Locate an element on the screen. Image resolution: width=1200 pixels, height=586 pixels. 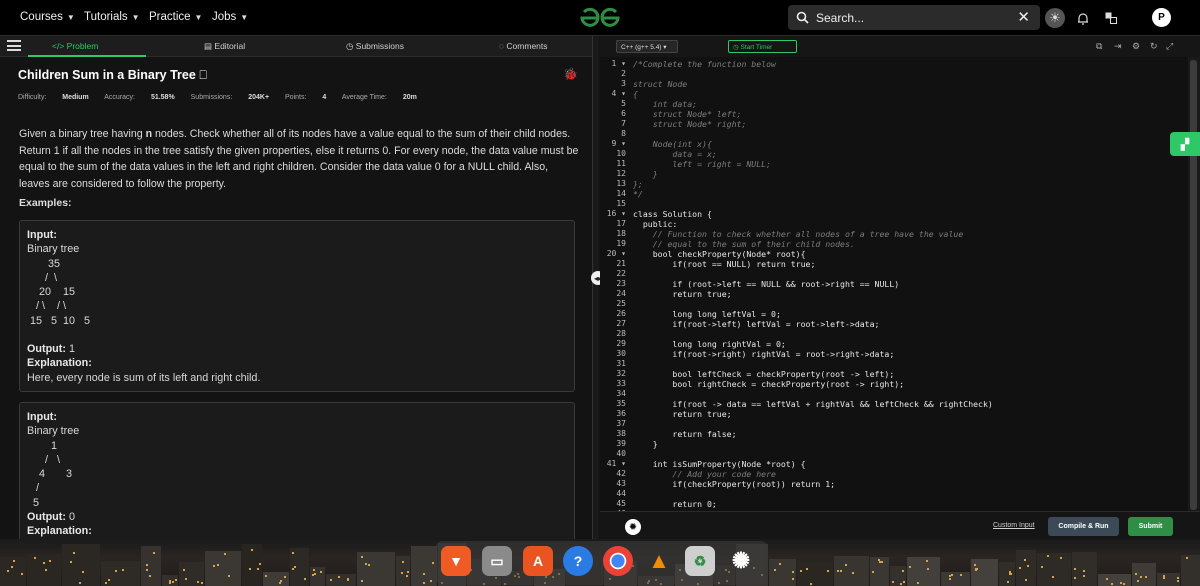
menu-icon is located at coordinates (14, 45).